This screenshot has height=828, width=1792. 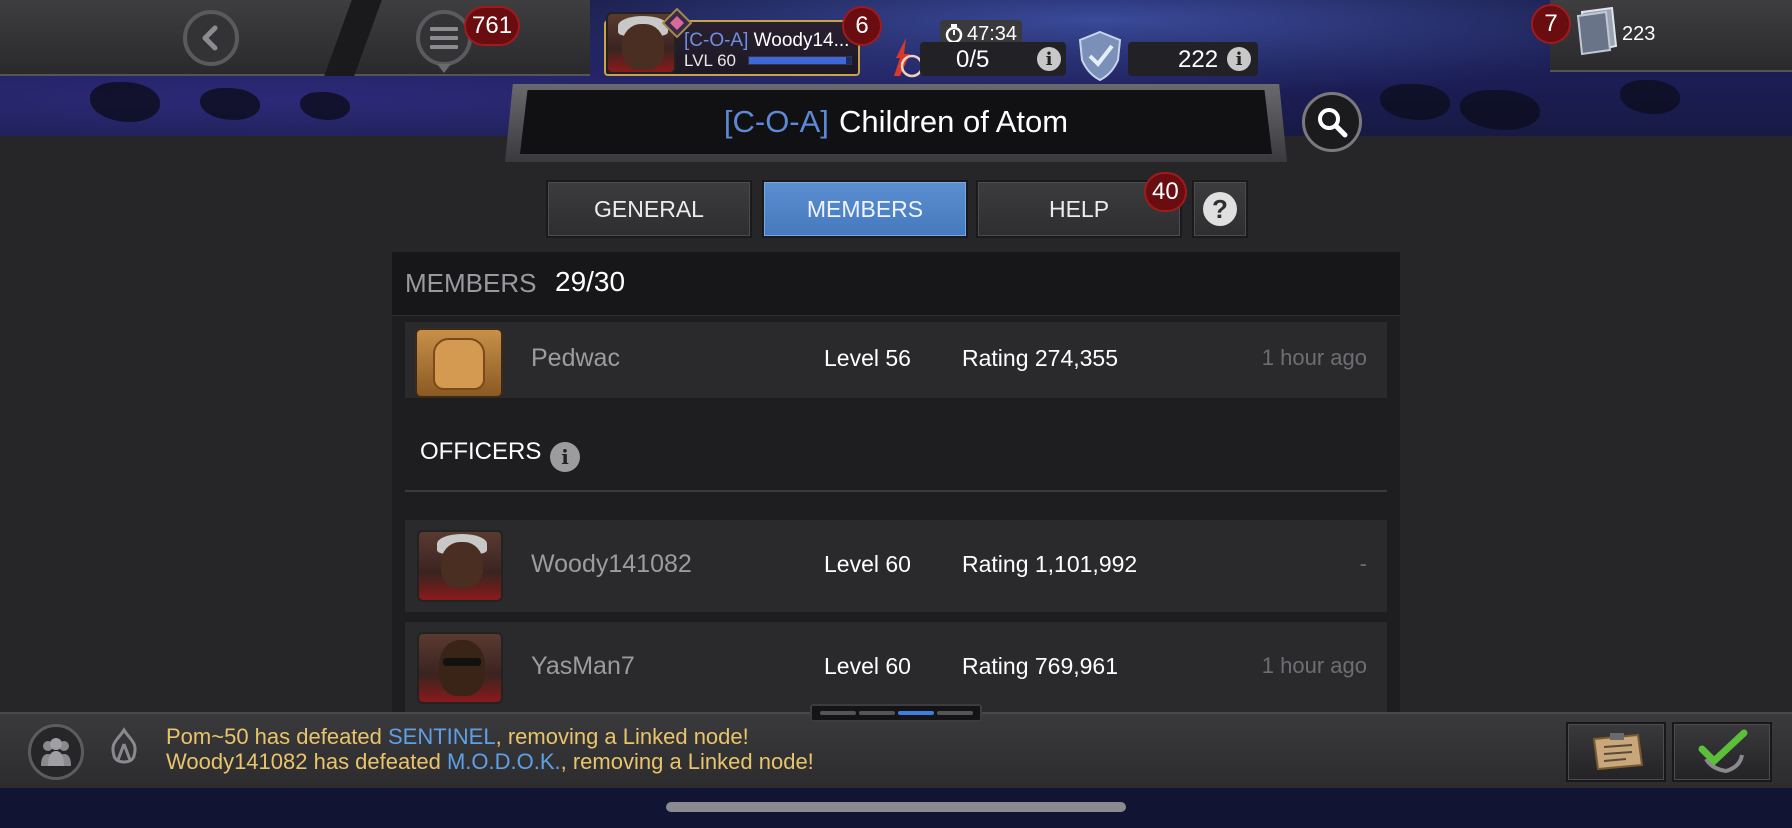 What do you see at coordinates (1100, 56) in the screenshot?
I see `shield-icon` at bounding box center [1100, 56].